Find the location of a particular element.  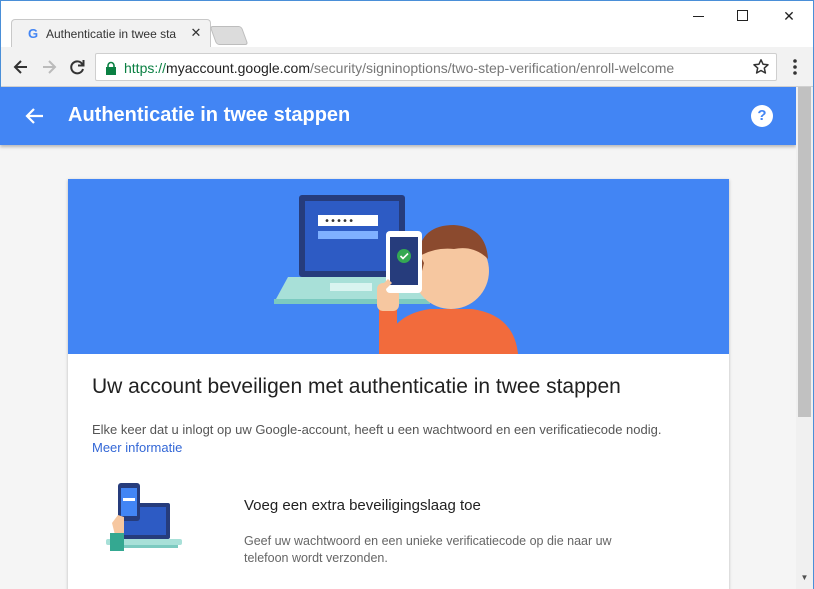

app-bar: Authenticatie in twee stappen ? is located at coordinates (398, 116).